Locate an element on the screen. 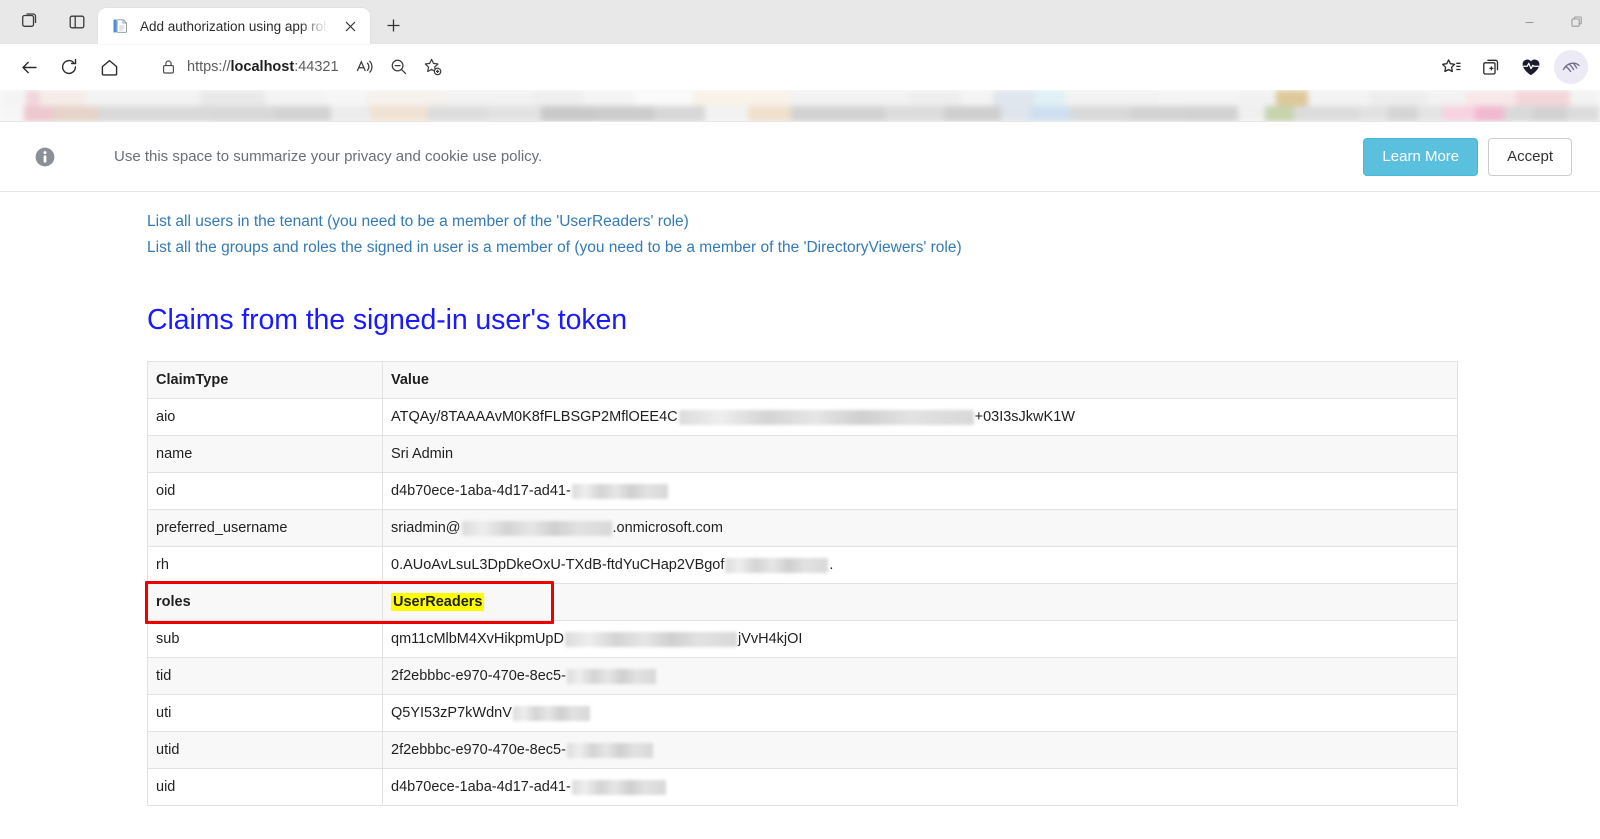 Image resolution: width=1600 pixels, height=839 pixels. tab-actions-pane-icon is located at coordinates (77, 22).